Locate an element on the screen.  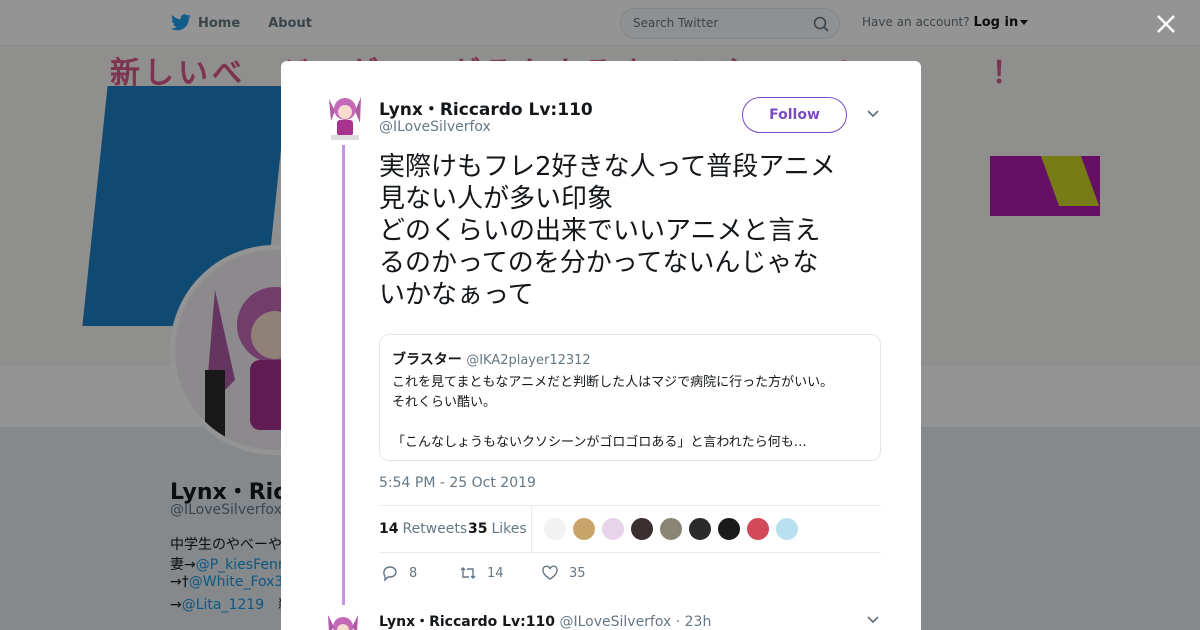
reply-count: 8 is located at coordinates (413, 573).